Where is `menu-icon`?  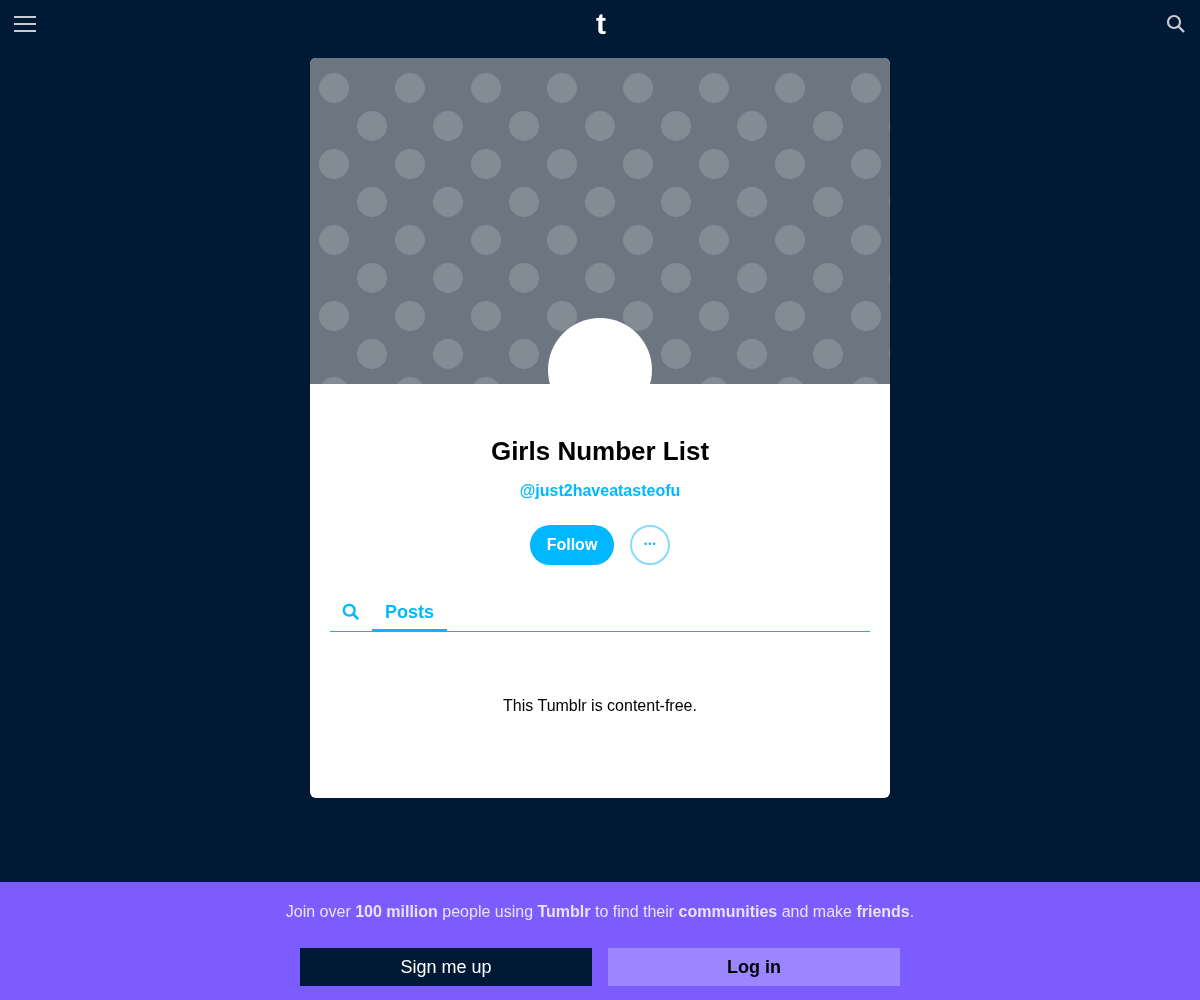
menu-icon is located at coordinates (25, 24).